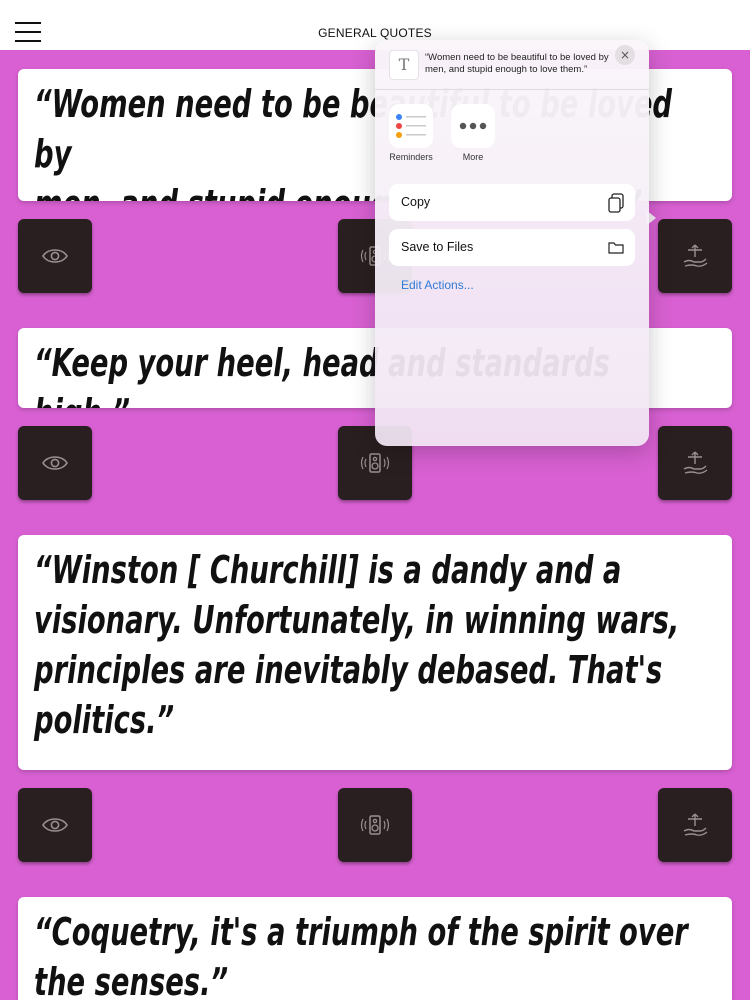 This screenshot has height=1000, width=750. Describe the element at coordinates (512, 202) in the screenshot. I see `copy-action: Copy` at that location.